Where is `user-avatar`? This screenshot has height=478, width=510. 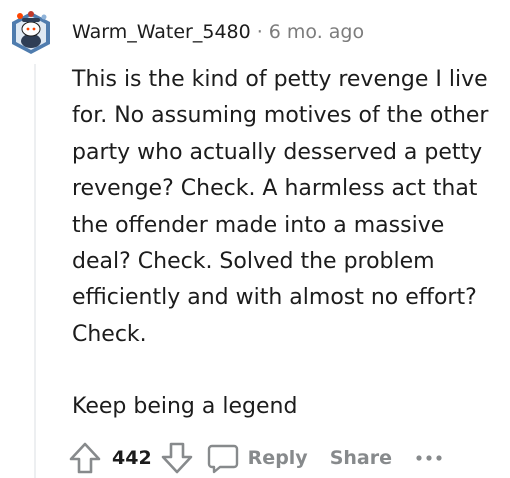
user-avatar is located at coordinates (31, 33).